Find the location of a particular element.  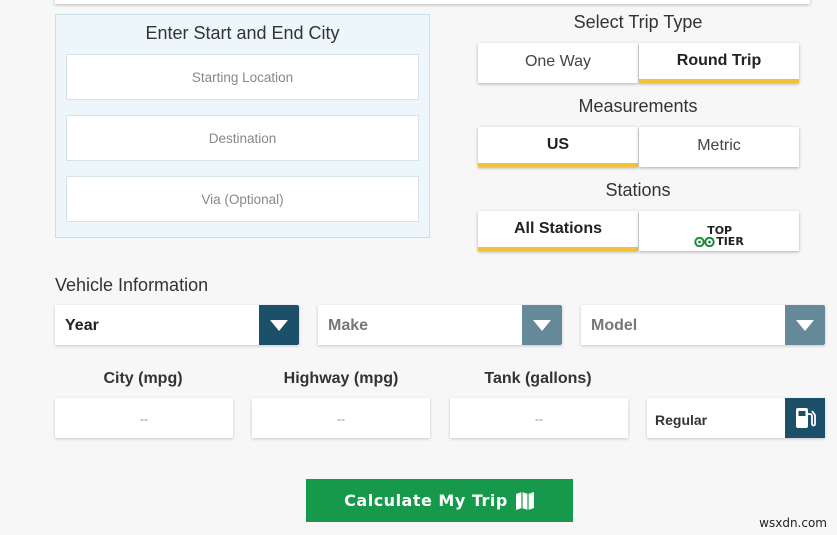

all-stations-option: All Stations is located at coordinates (558, 231).